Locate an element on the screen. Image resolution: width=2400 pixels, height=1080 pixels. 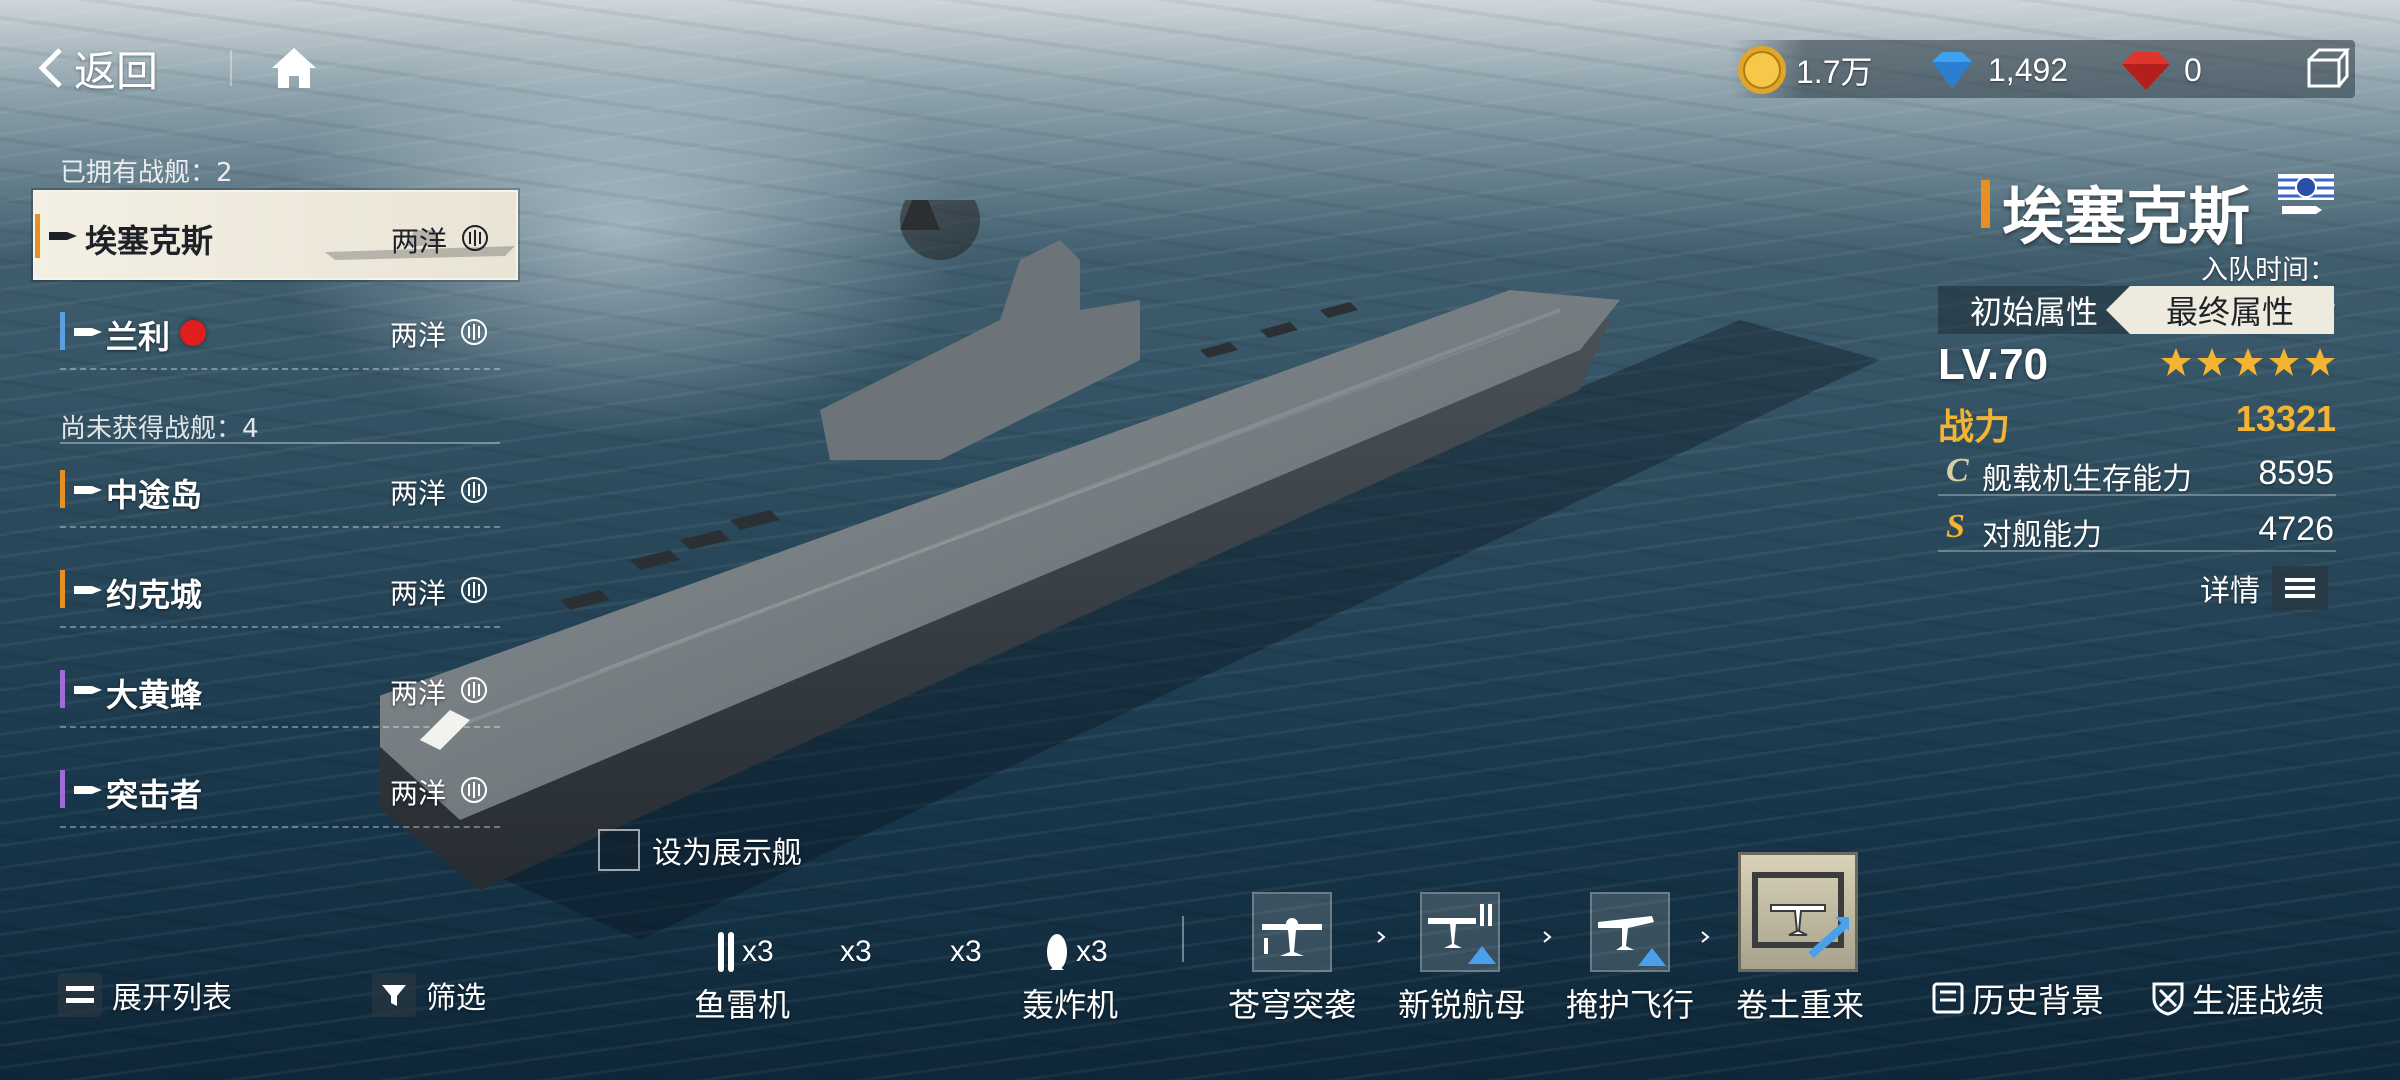
stat-grade: S is located at coordinates (1955, 526).